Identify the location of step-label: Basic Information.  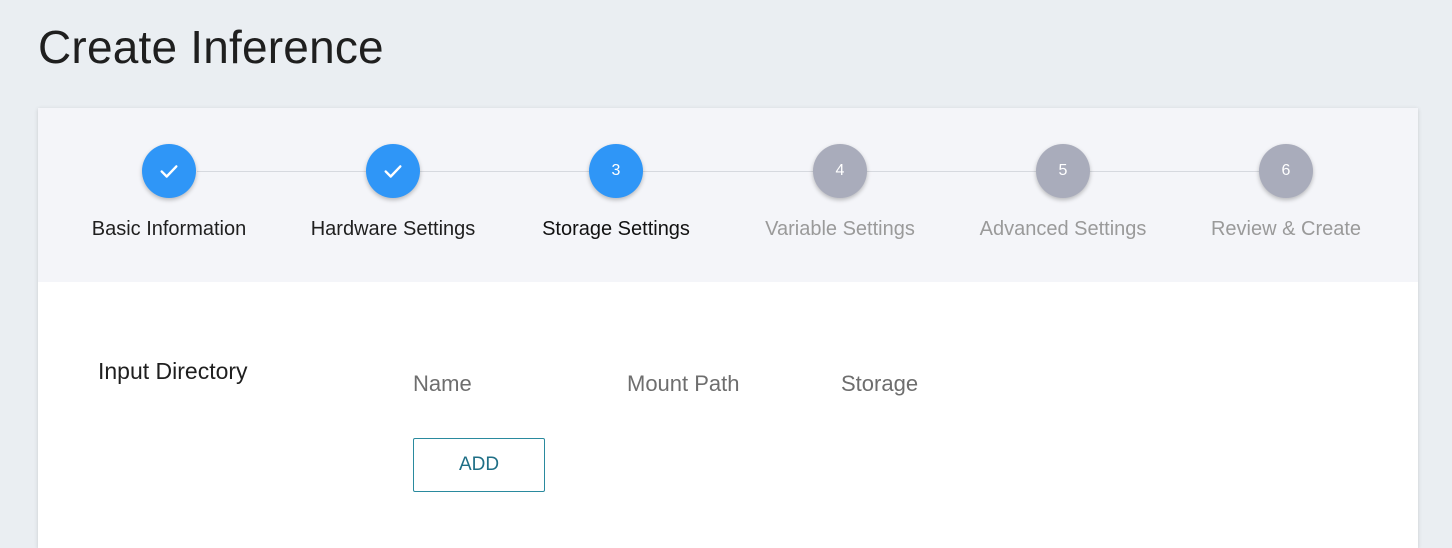
(169, 229).